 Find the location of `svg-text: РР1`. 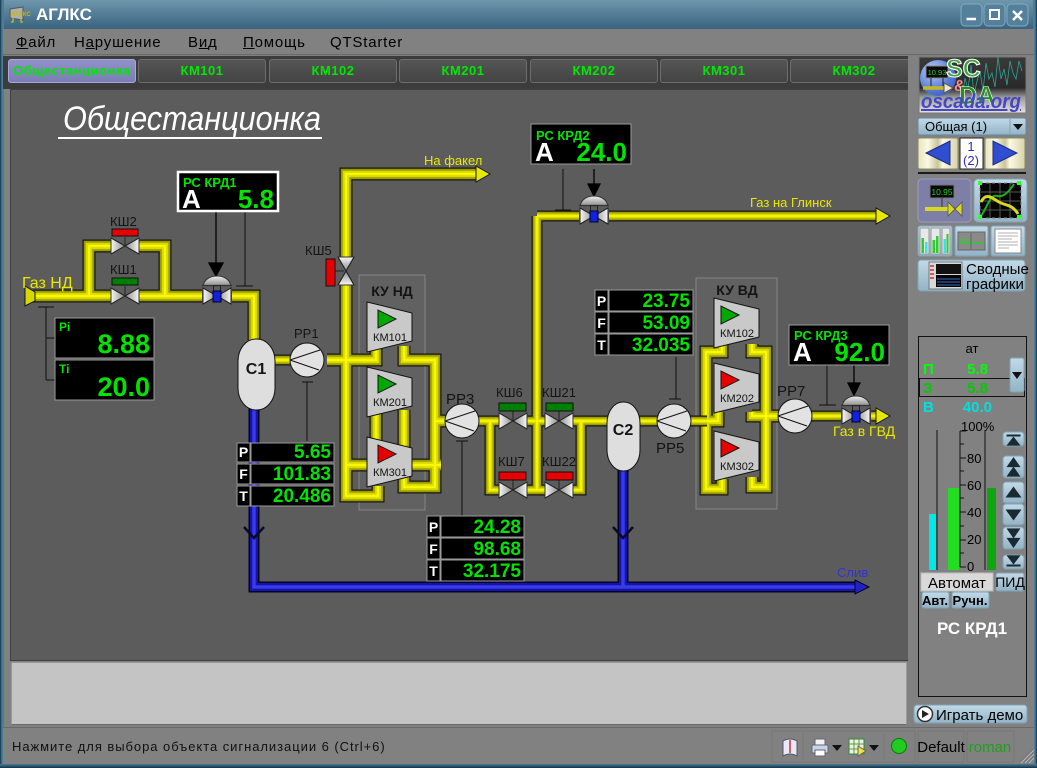

svg-text: РР1 is located at coordinates (306, 333).